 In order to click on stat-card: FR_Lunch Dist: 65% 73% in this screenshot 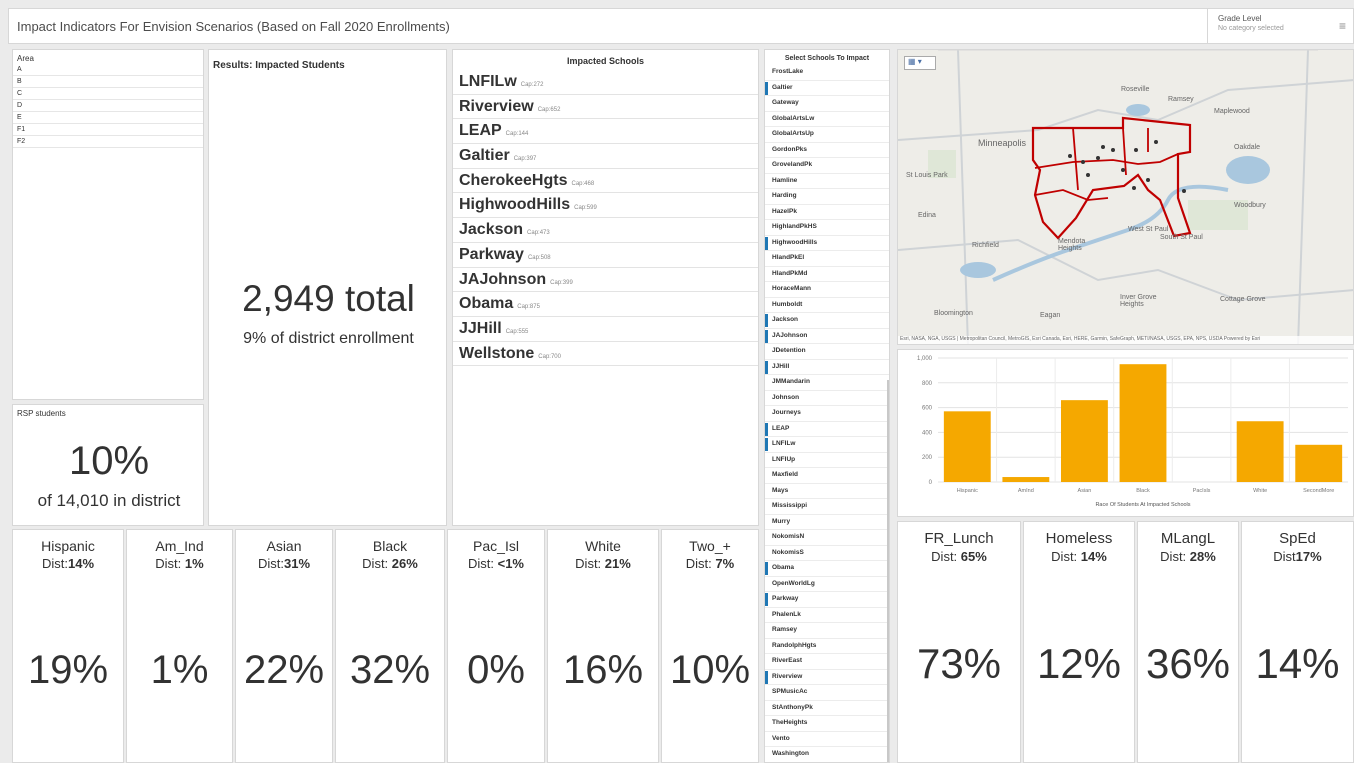, I will do `click(959, 642)`.